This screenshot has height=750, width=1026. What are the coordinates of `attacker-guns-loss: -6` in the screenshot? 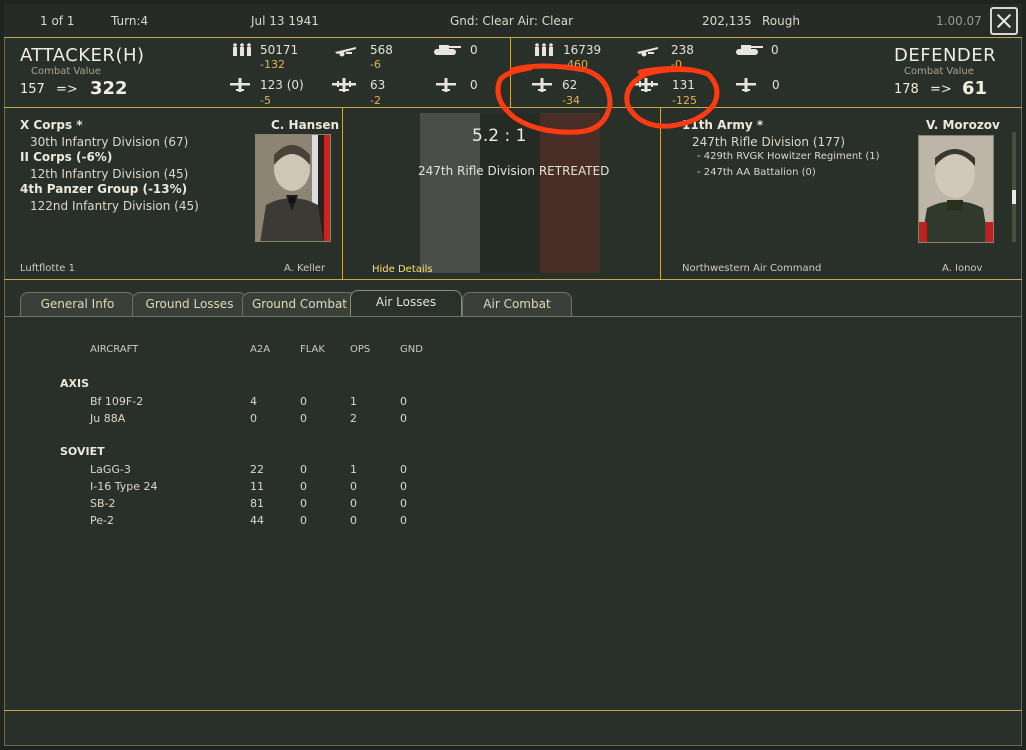 It's located at (375, 64).